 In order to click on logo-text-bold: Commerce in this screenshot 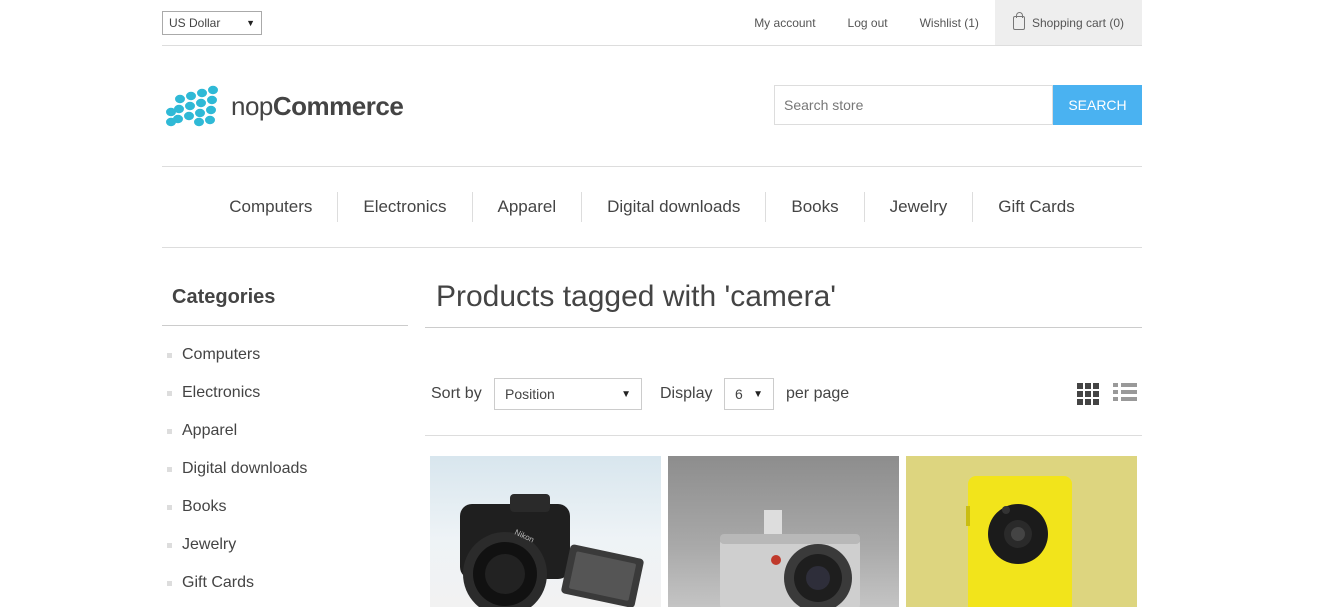, I will do `click(338, 105)`.